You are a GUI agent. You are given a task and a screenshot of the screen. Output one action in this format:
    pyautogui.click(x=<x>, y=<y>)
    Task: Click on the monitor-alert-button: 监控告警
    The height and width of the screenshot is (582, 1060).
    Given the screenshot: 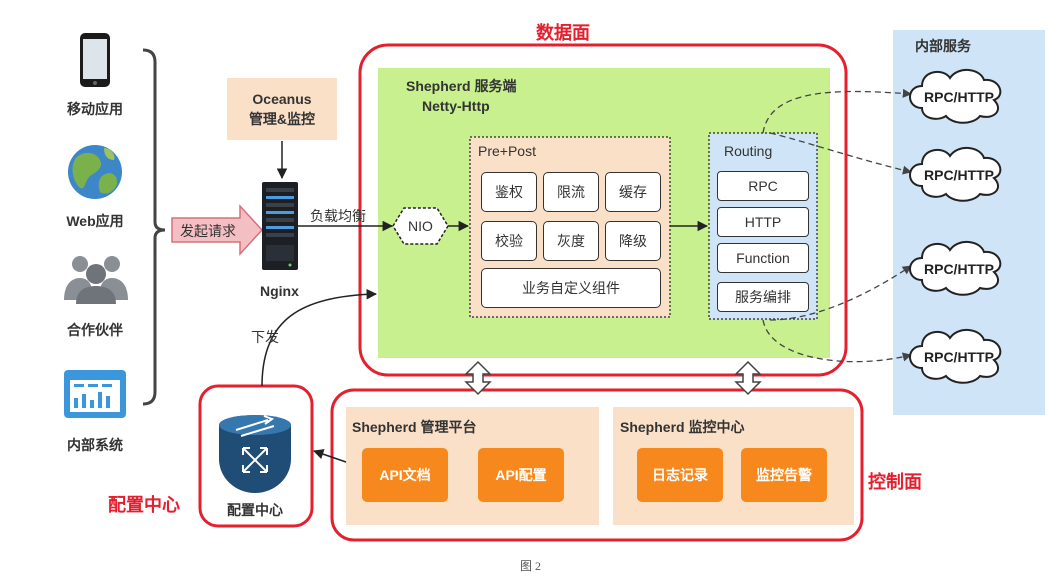 What is the action you would take?
    pyautogui.click(x=784, y=475)
    